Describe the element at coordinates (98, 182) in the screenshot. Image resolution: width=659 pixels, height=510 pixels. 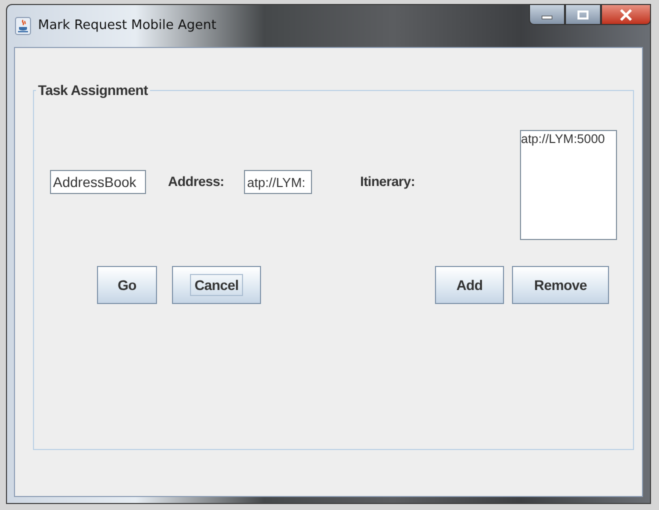
I see `agent-name-field: AddressBook` at that location.